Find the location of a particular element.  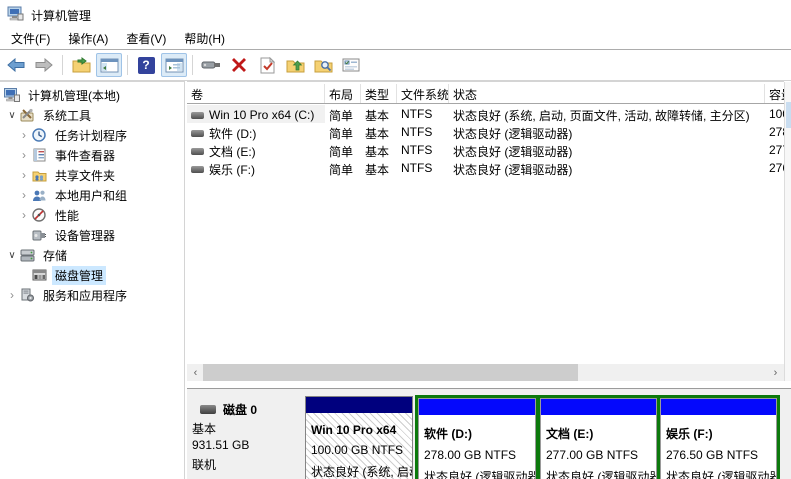

menu-view: 查看(V) is located at coordinates (146, 38).